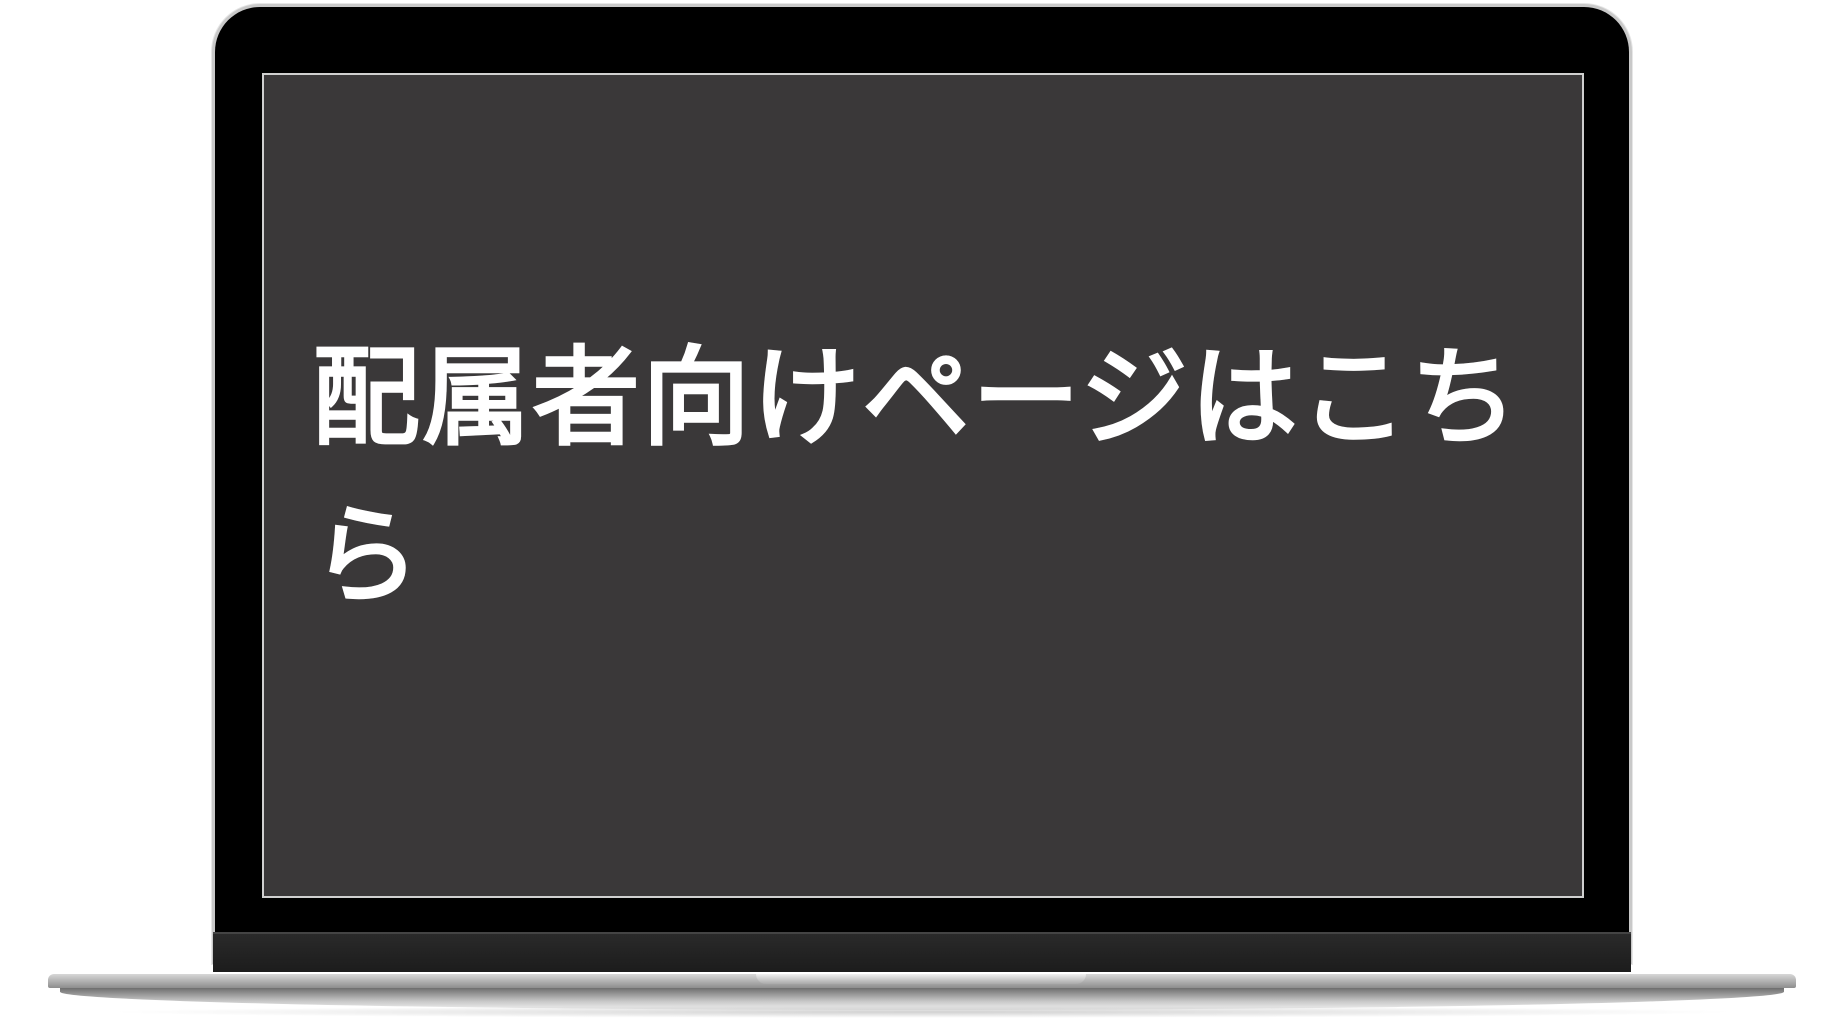 This screenshot has height=1022, width=1844. Describe the element at coordinates (921, 979) in the screenshot. I see `laptop-opening-notch` at that location.